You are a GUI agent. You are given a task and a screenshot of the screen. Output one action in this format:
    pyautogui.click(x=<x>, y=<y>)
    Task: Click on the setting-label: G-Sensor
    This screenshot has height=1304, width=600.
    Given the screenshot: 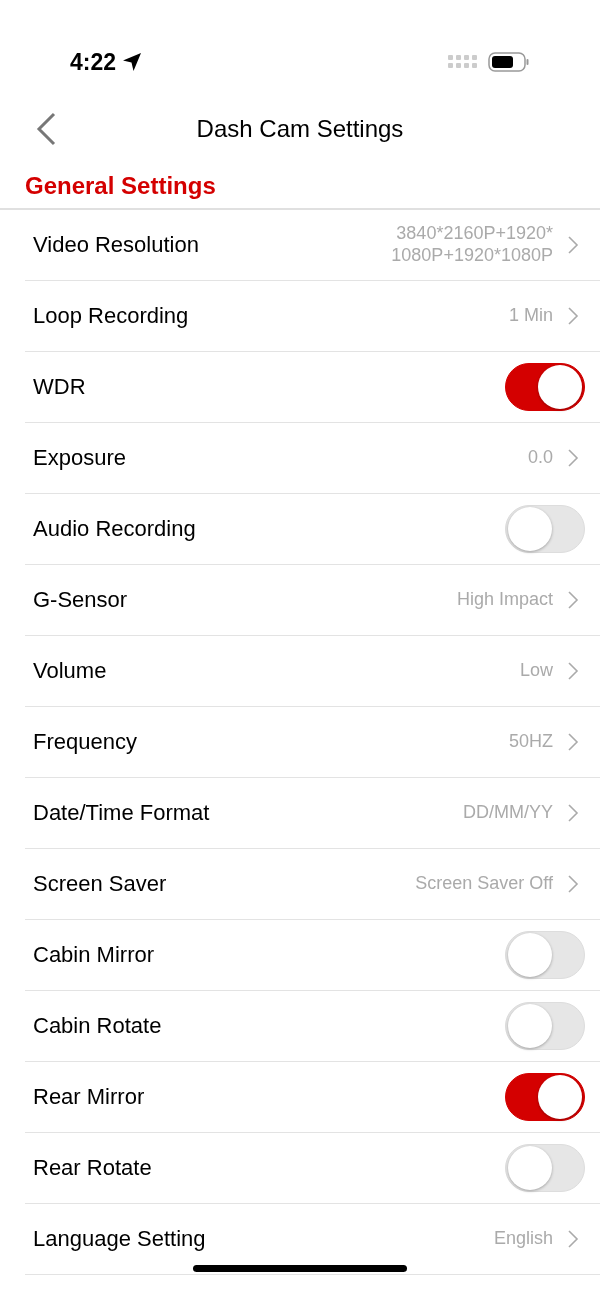 What is the action you would take?
    pyautogui.click(x=81, y=600)
    